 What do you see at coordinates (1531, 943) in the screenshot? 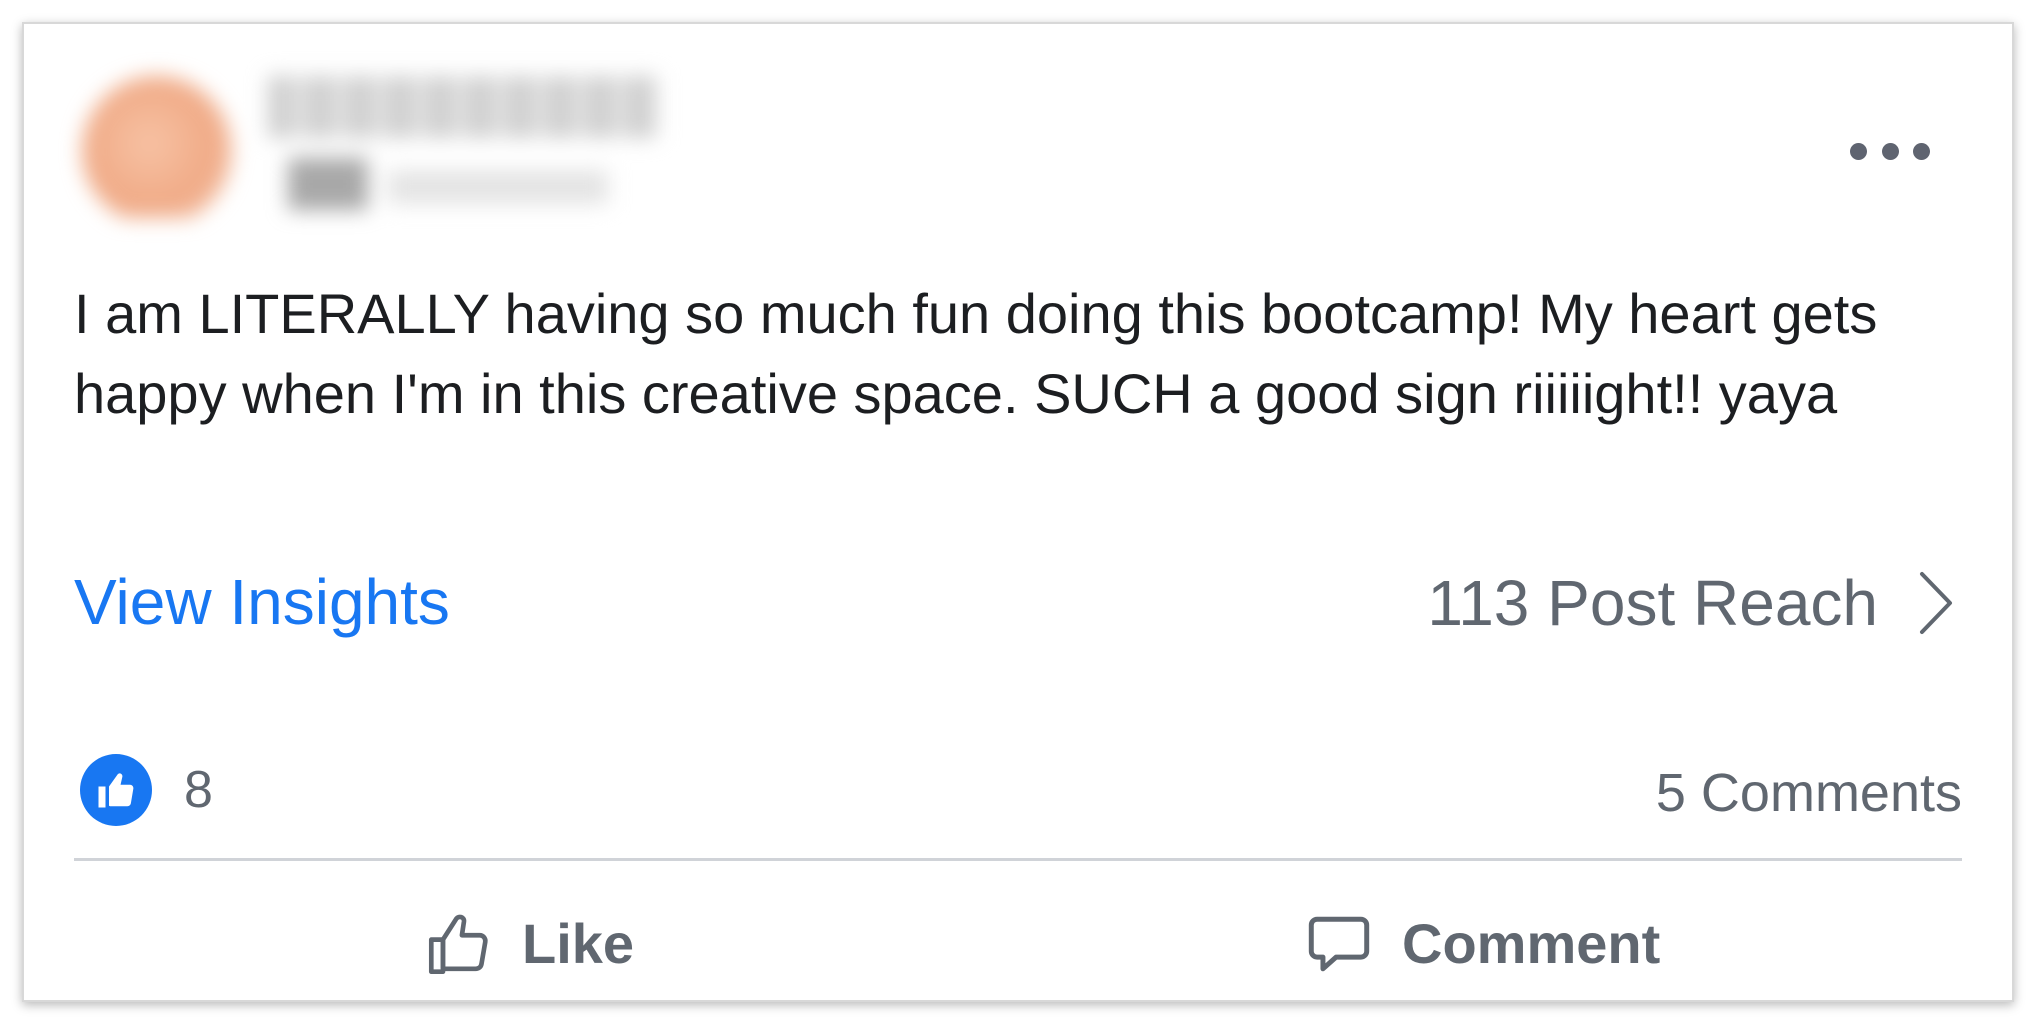
I see `comment-label: Comment` at bounding box center [1531, 943].